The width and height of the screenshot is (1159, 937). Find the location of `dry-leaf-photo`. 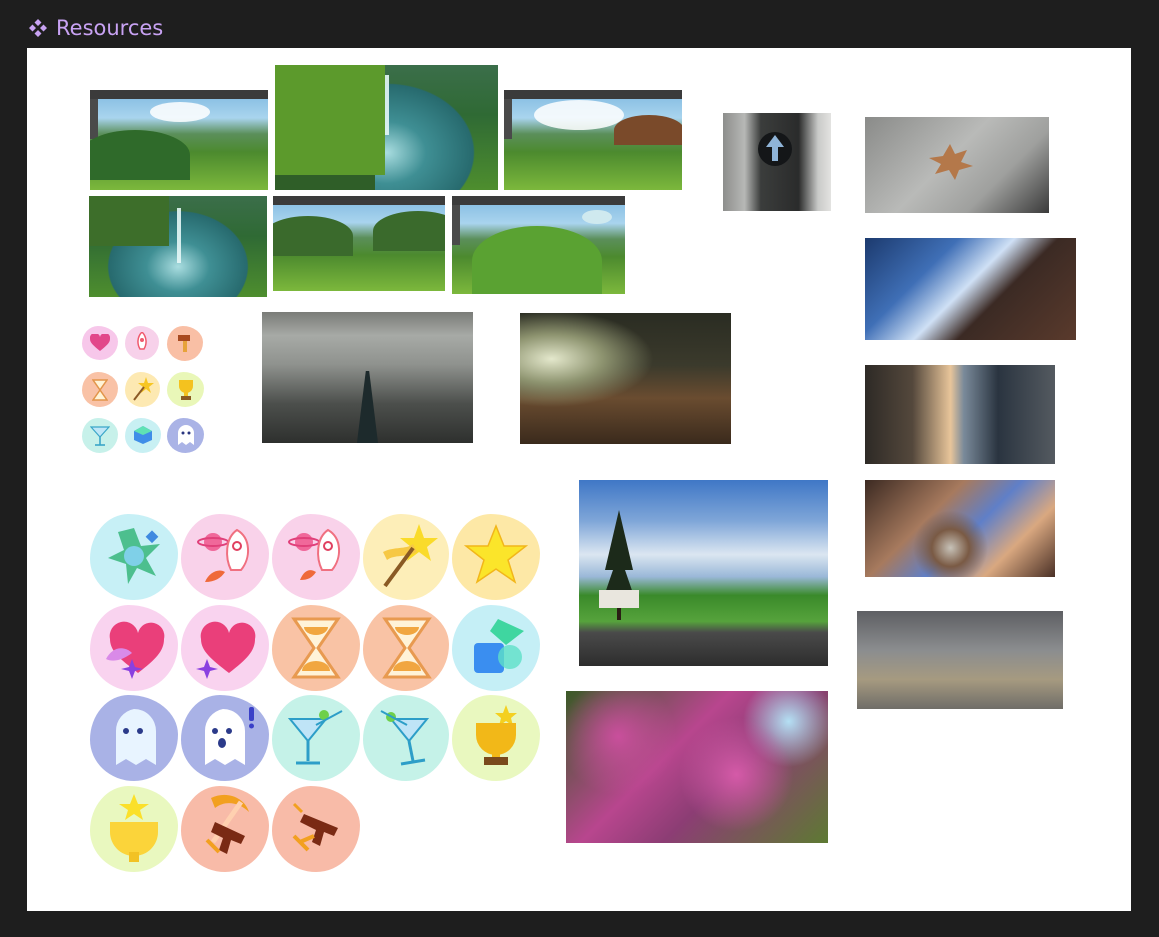

dry-leaf-photo is located at coordinates (957, 165).